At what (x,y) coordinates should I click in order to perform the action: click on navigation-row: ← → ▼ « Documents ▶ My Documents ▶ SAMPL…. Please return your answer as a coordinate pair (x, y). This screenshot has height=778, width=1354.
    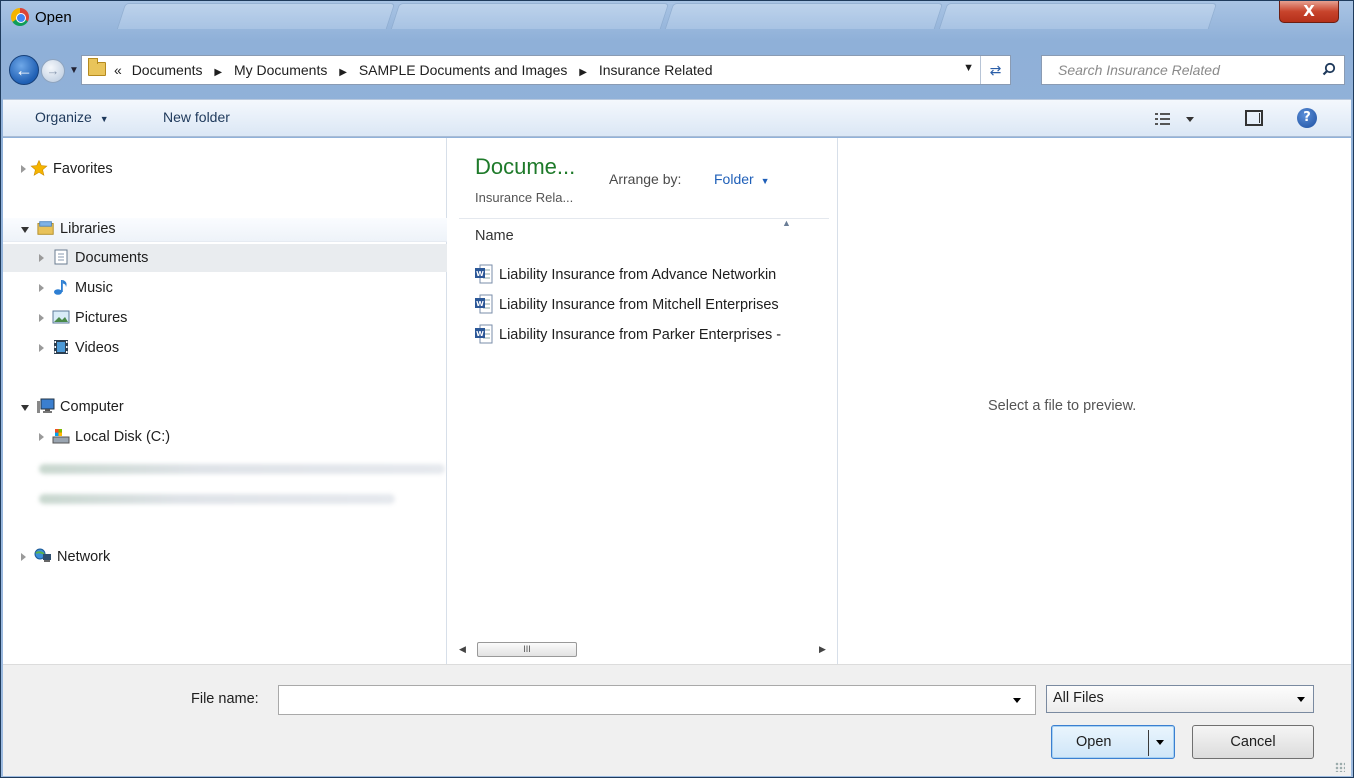
    Looking at the image, I should click on (677, 70).